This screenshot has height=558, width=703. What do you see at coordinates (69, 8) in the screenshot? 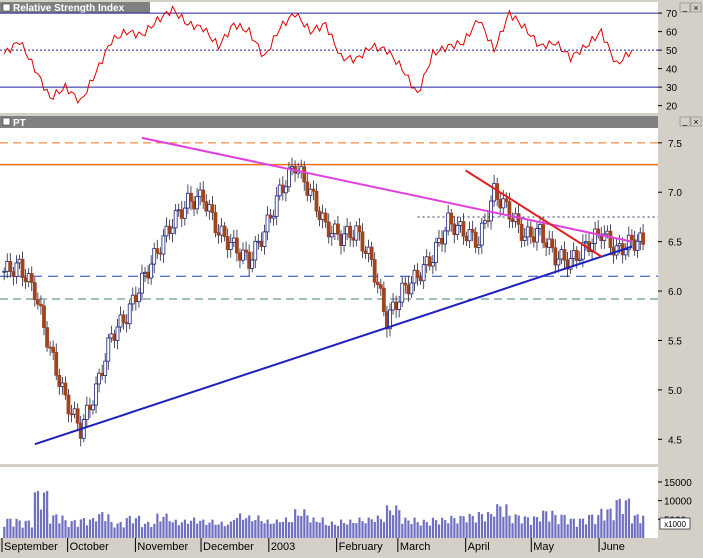
I see `rsi-title: Relative Strength Index` at bounding box center [69, 8].